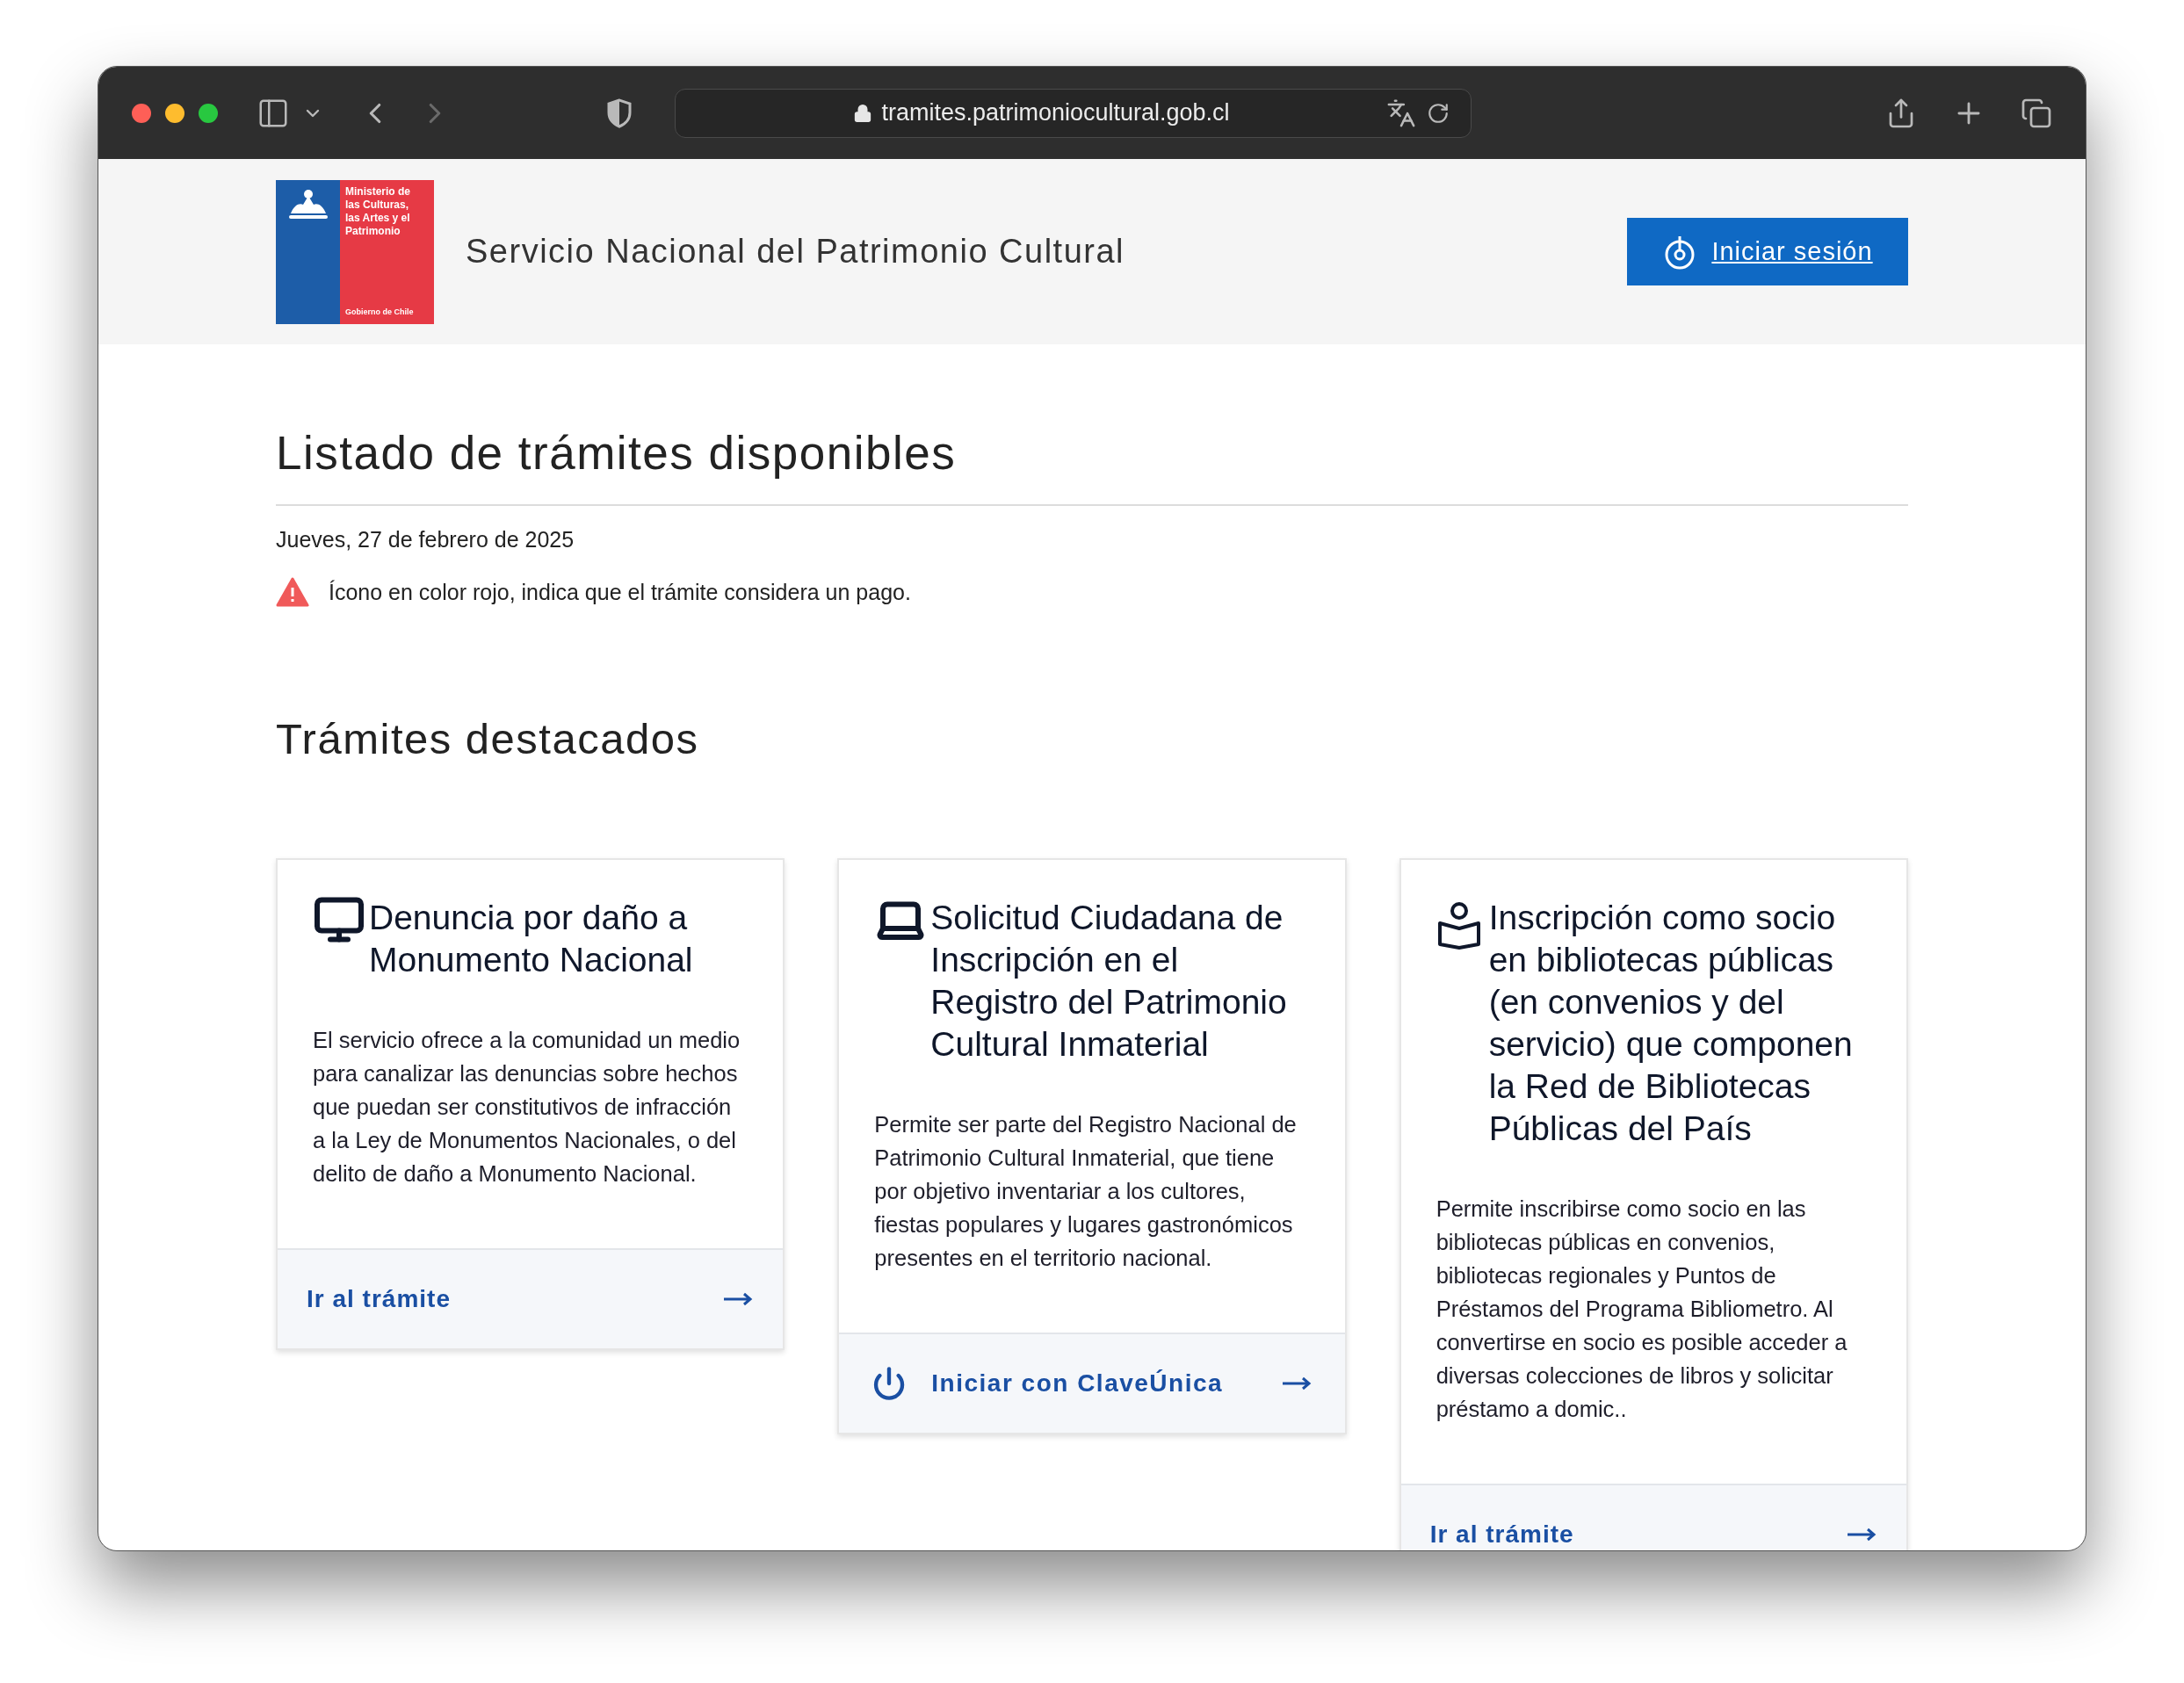  I want to click on lock-icon, so click(863, 113).